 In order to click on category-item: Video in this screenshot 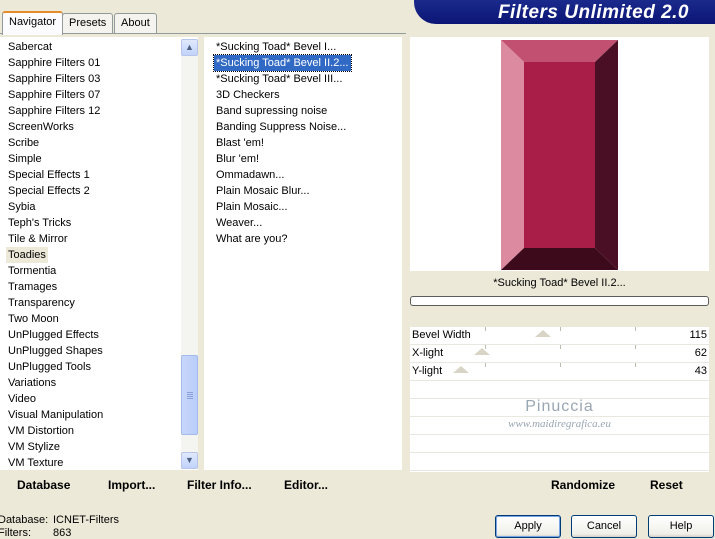, I will do `click(22, 399)`.